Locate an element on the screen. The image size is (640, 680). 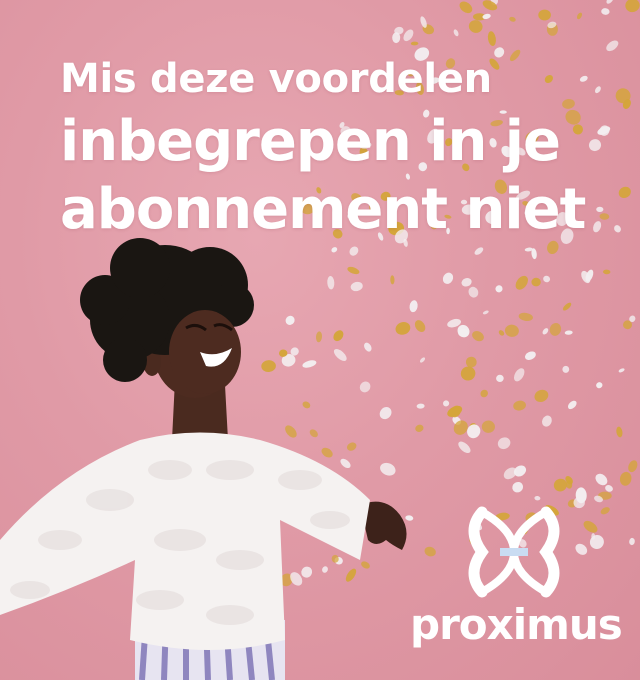
headline-line-2: inbegrepen in je is located at coordinates (310, 141).